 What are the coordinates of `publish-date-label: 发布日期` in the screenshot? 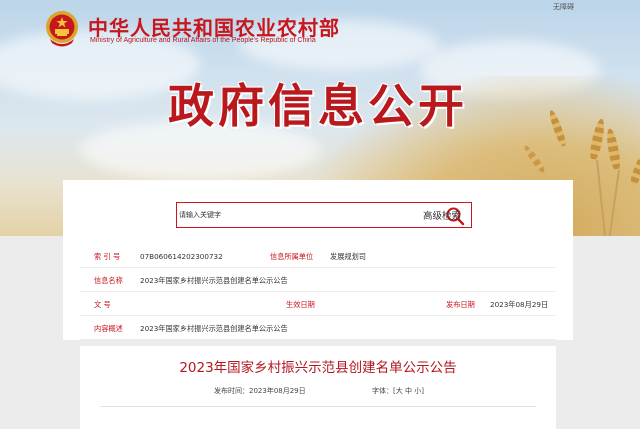 It's located at (460, 304).